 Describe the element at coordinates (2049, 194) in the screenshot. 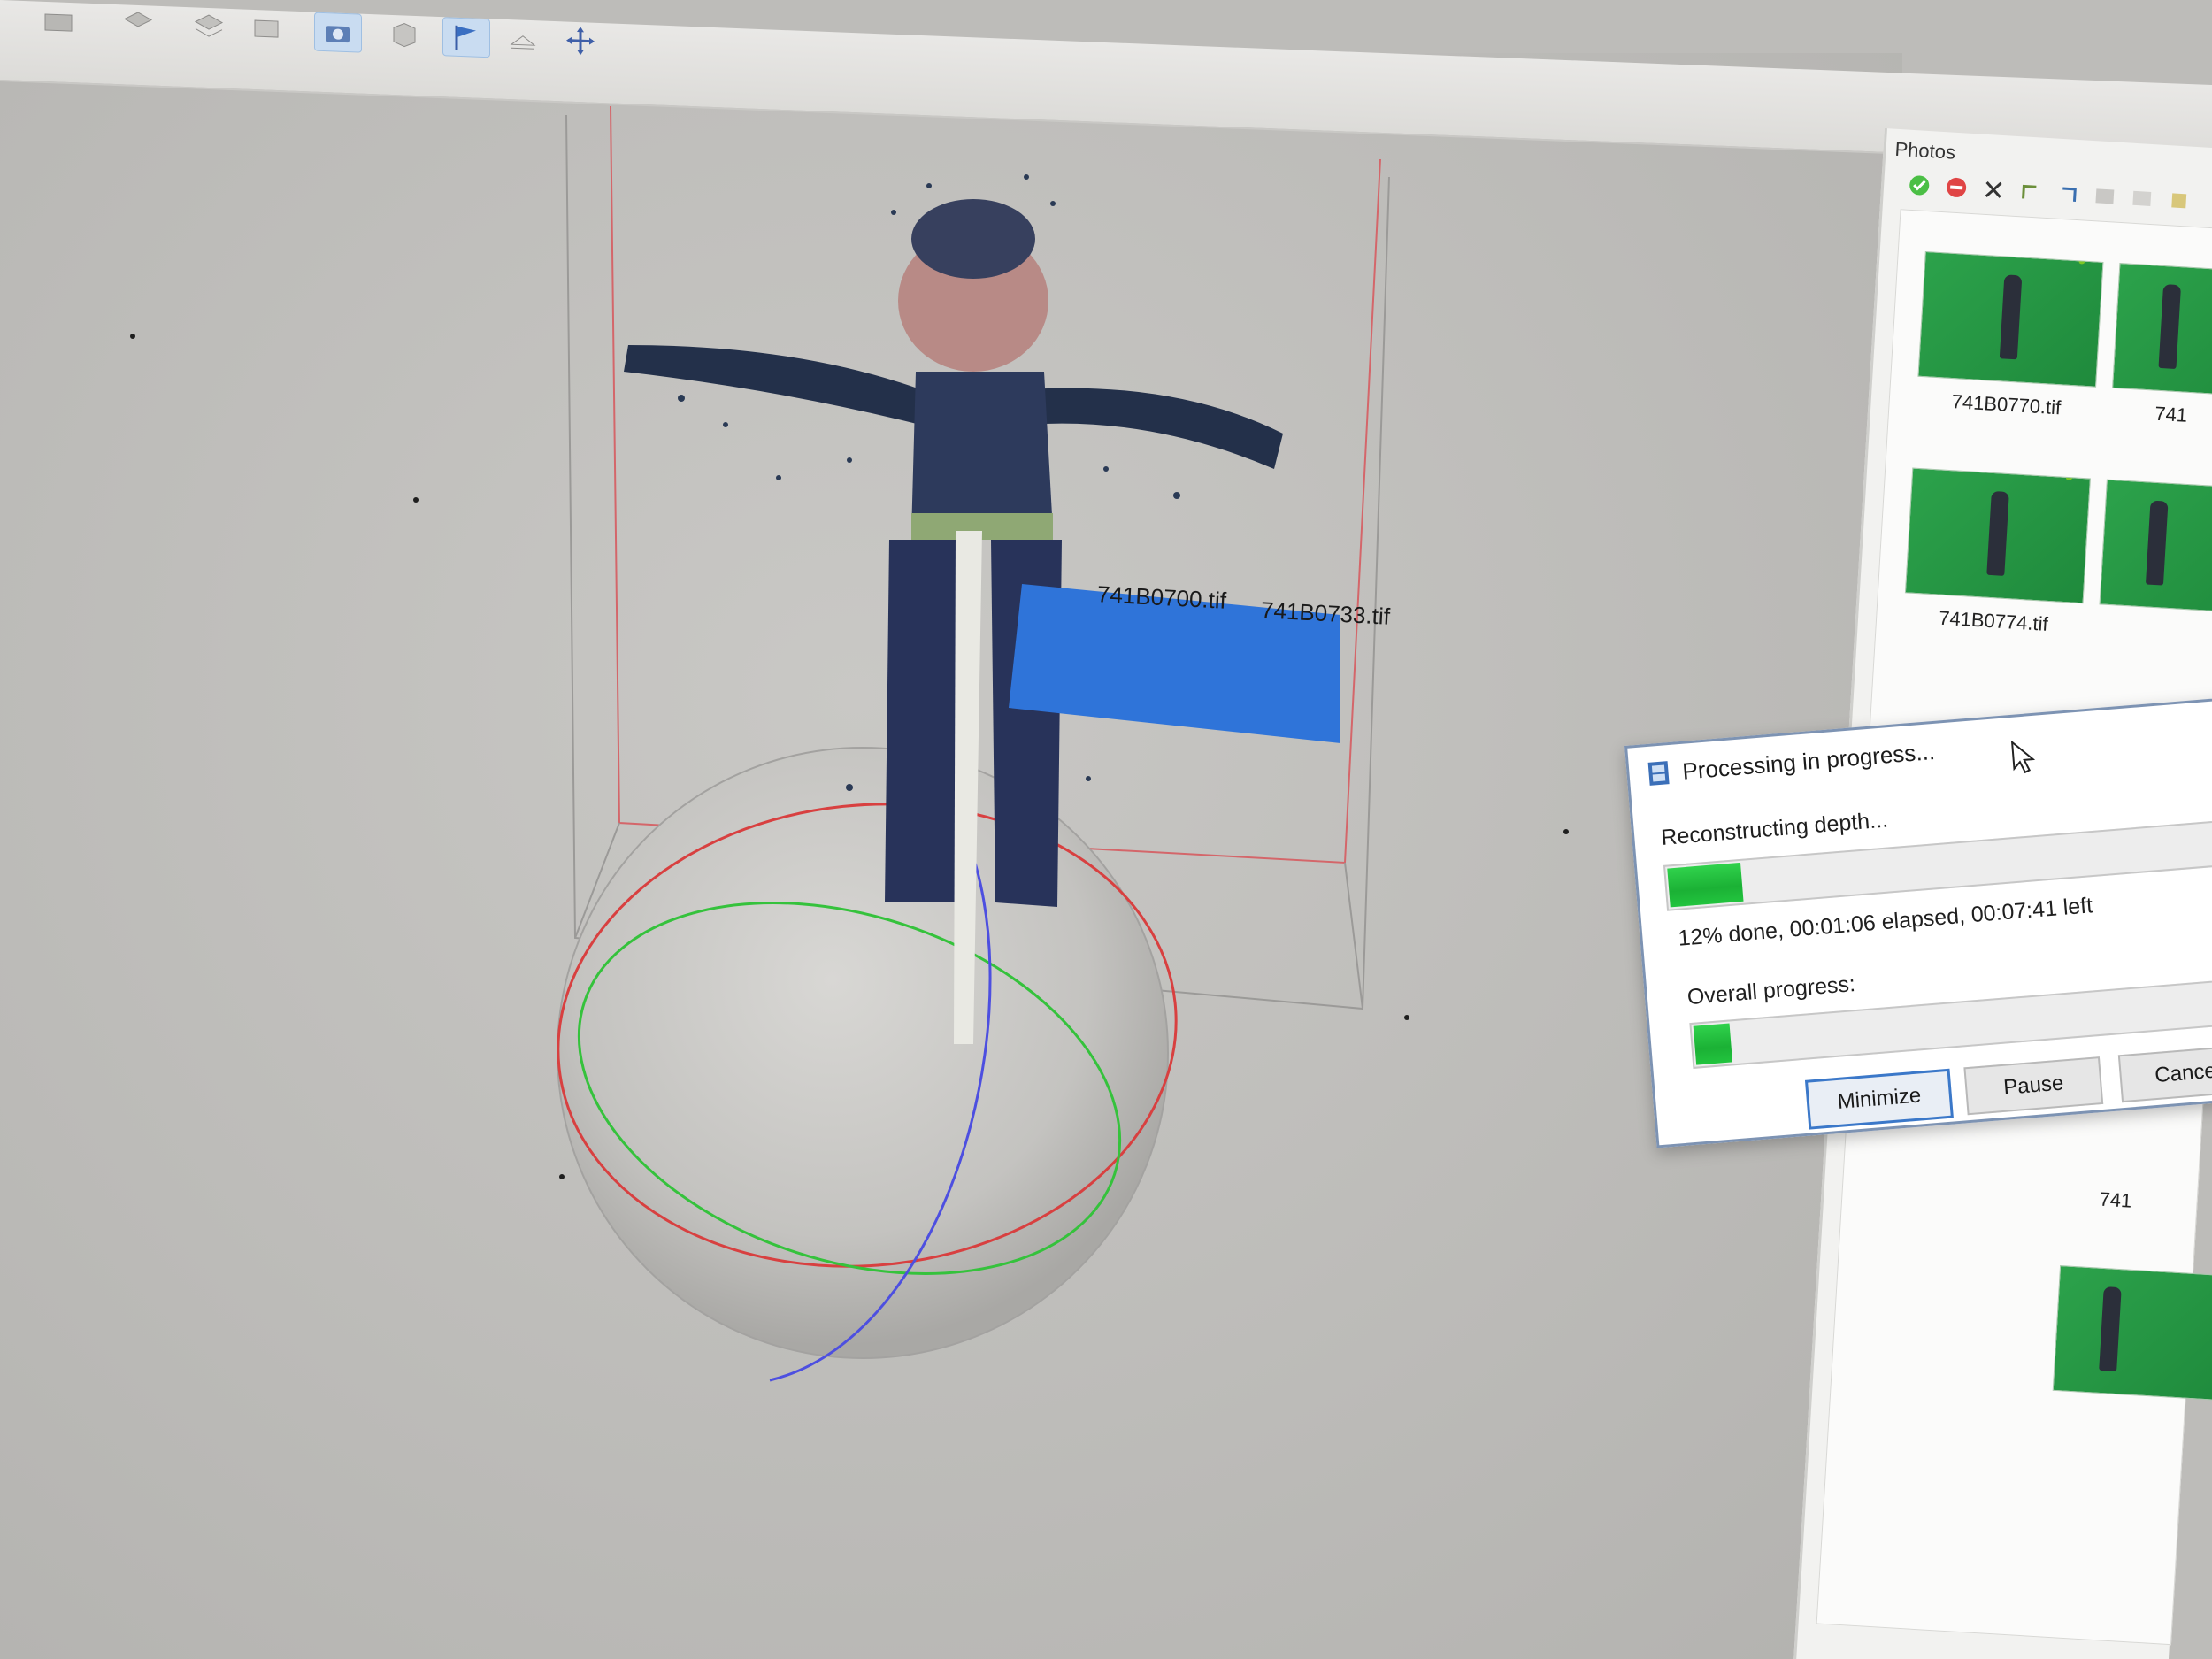

I see `photos-toolbar` at that location.